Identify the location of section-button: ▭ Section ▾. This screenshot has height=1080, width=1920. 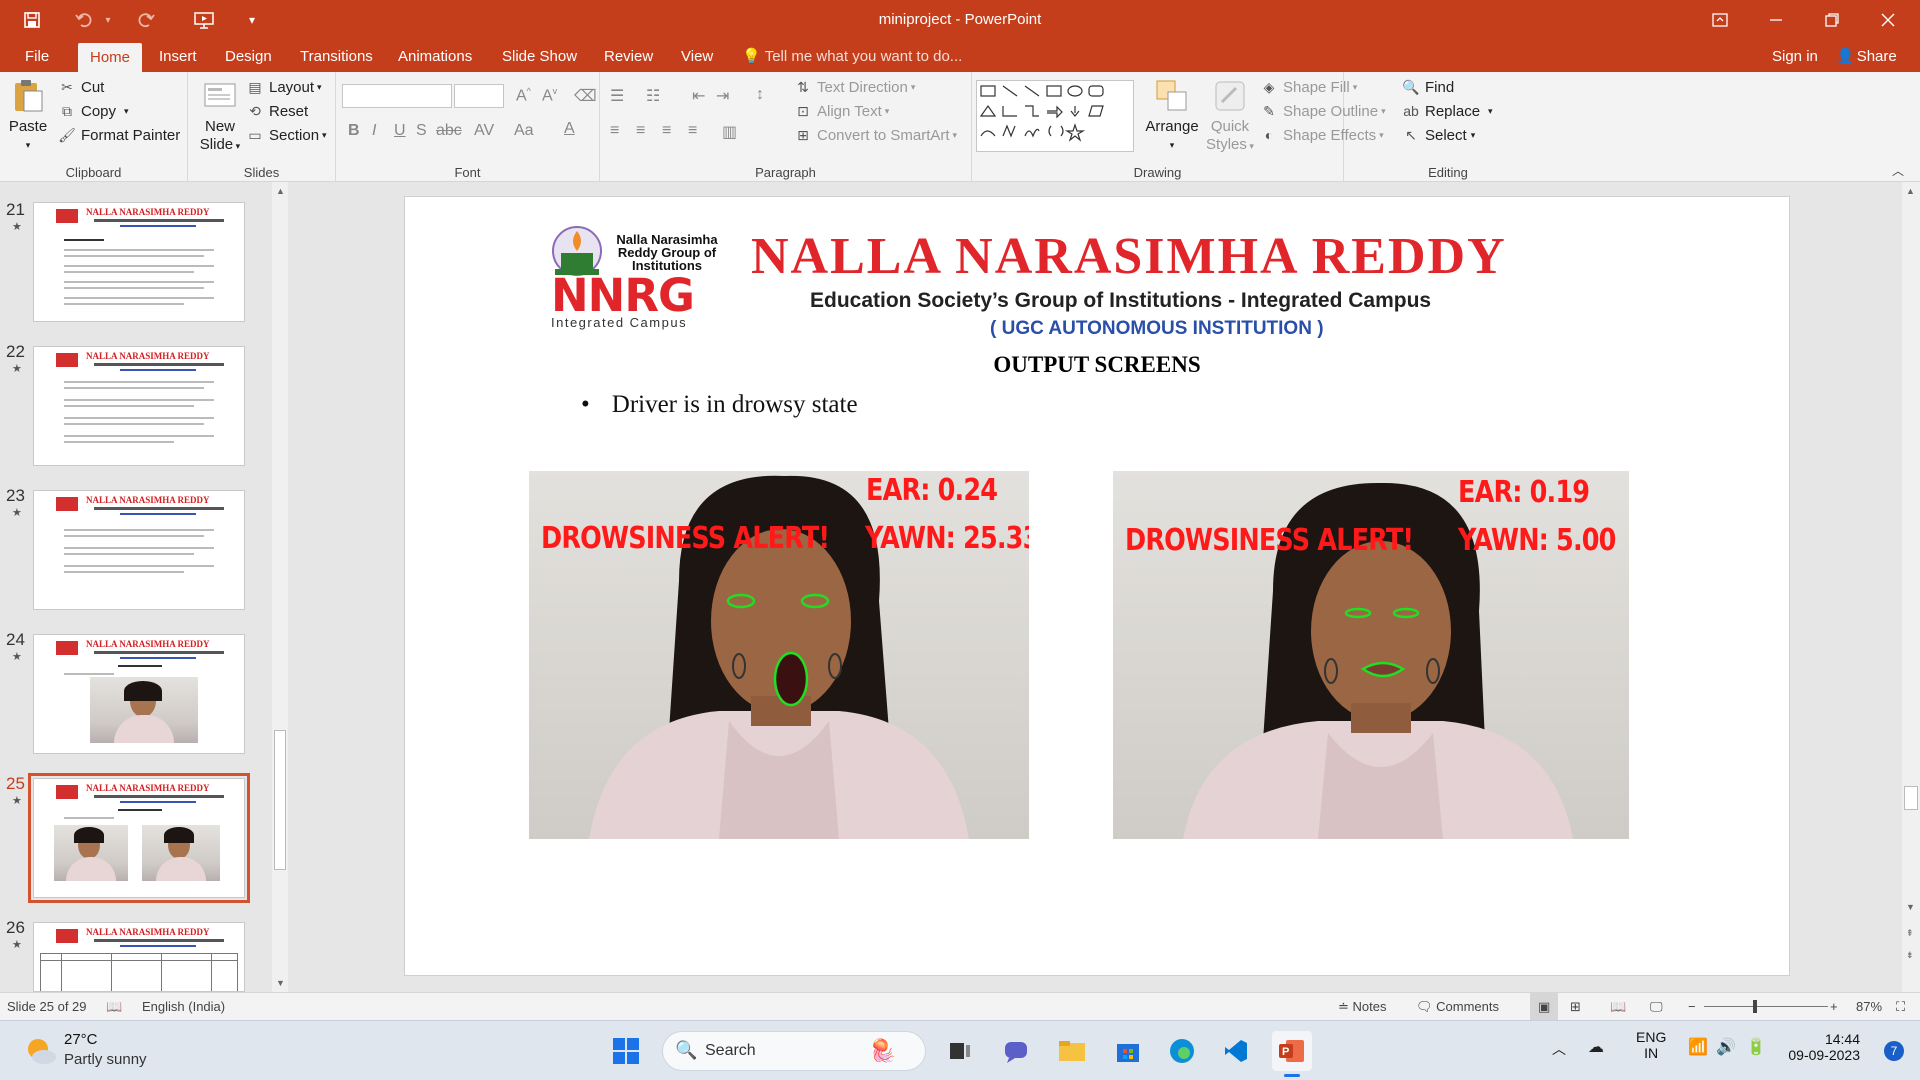
(286, 135).